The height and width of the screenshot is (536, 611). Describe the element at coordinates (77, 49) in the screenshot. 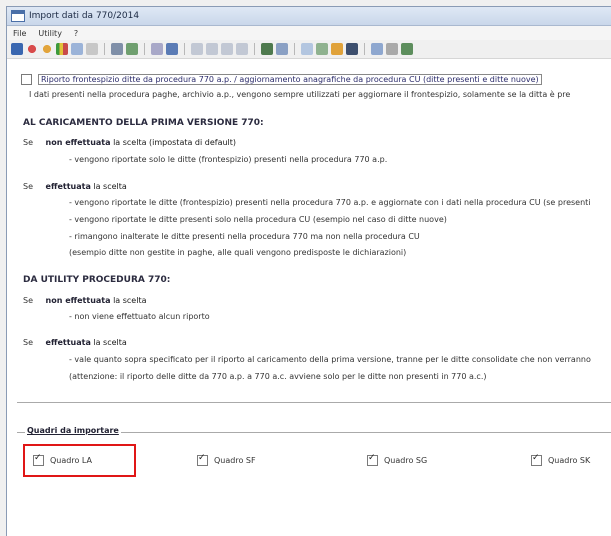

I see `copy-icon` at that location.